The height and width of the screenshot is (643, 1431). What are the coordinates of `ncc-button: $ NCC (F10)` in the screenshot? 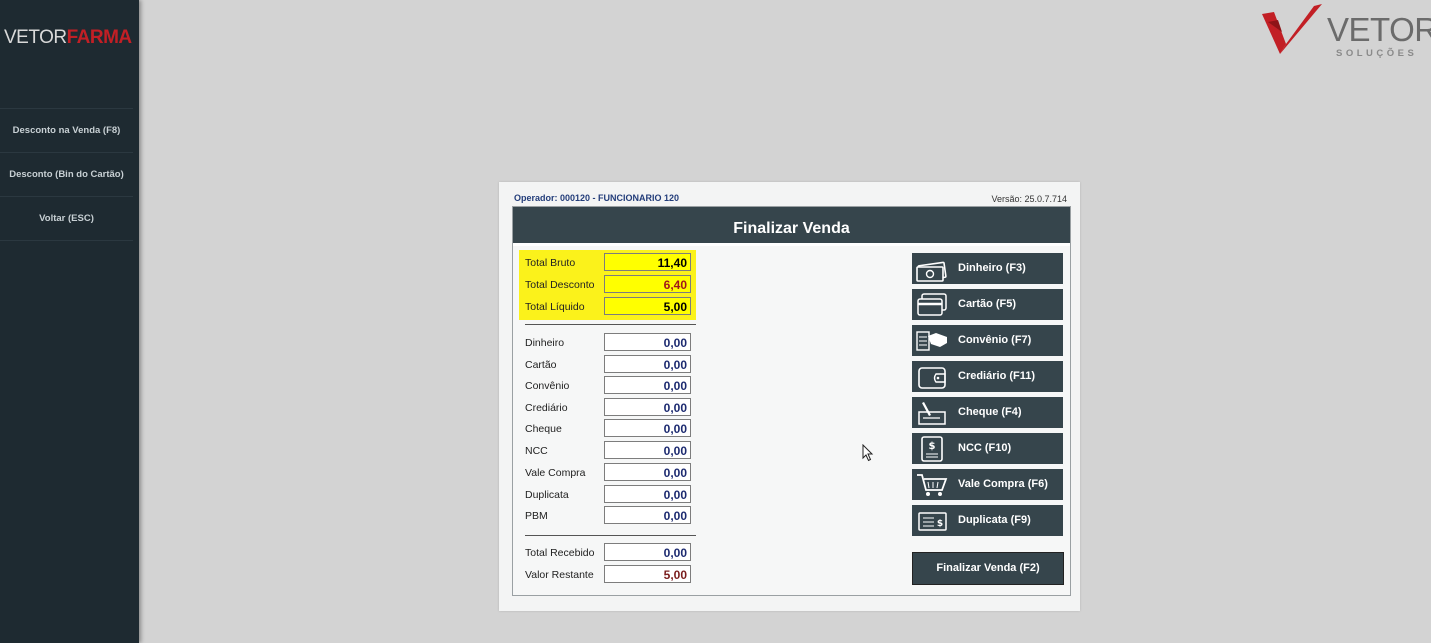 It's located at (987, 448).